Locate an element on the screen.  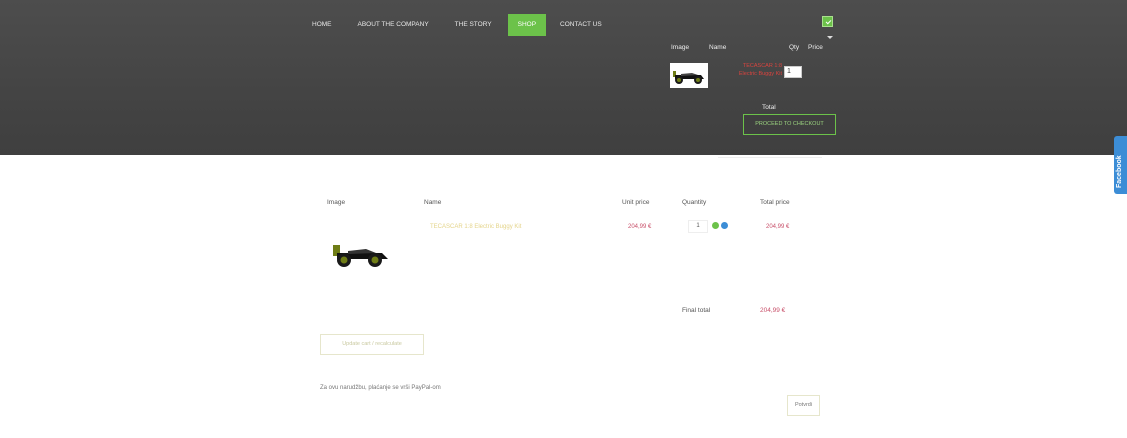
col-header-image: Image is located at coordinates (336, 202).